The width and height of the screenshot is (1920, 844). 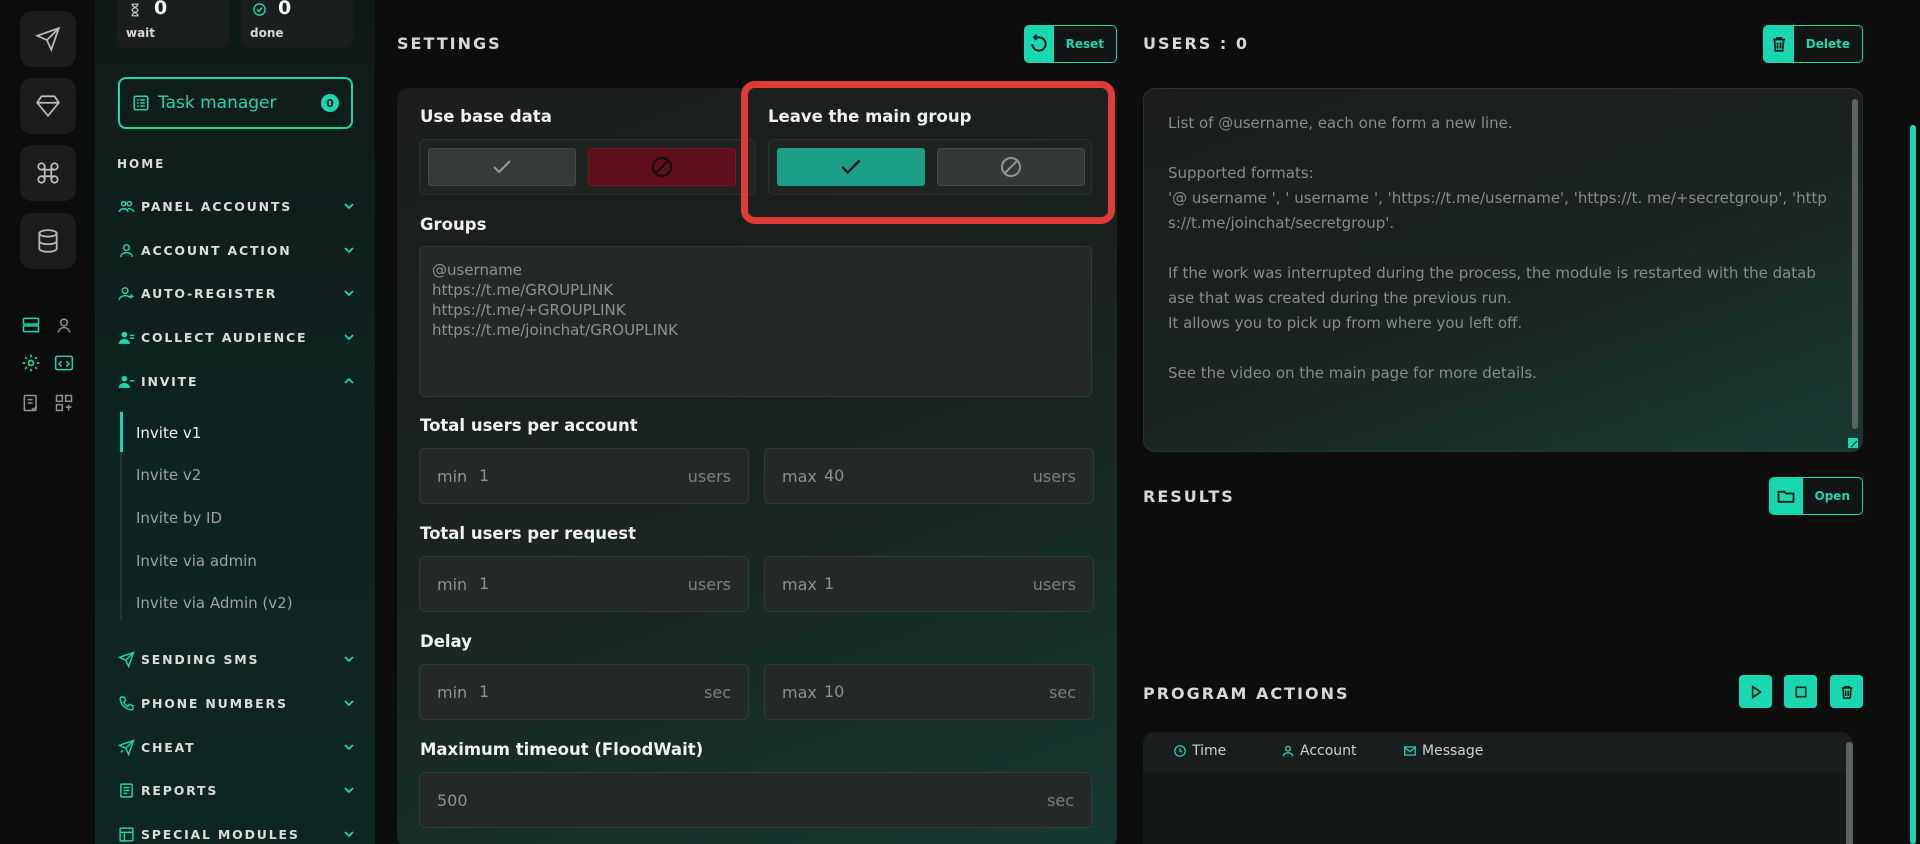 What do you see at coordinates (662, 167) in the screenshot?
I see `use-base-data-no` at bounding box center [662, 167].